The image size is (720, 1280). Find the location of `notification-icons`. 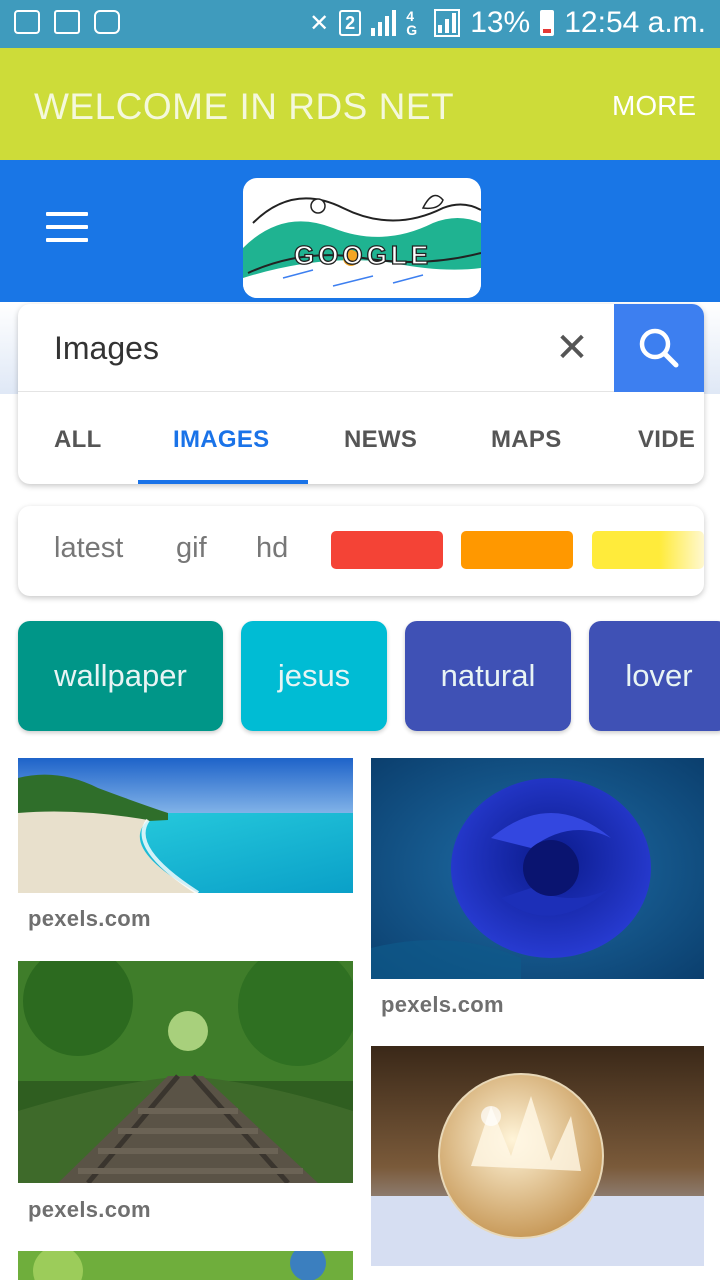

notification-icons is located at coordinates (67, 22).